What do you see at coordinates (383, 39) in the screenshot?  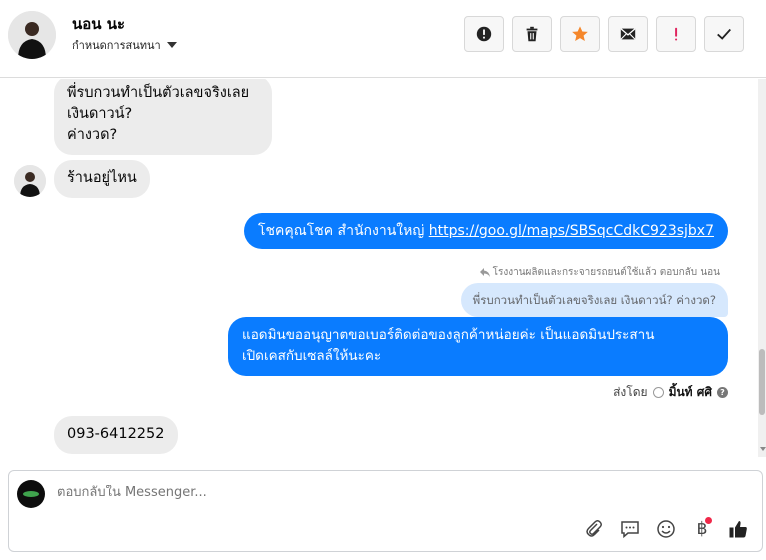 I see `conversation-header: นอน นะ กำหนดการสนทนา` at bounding box center [383, 39].